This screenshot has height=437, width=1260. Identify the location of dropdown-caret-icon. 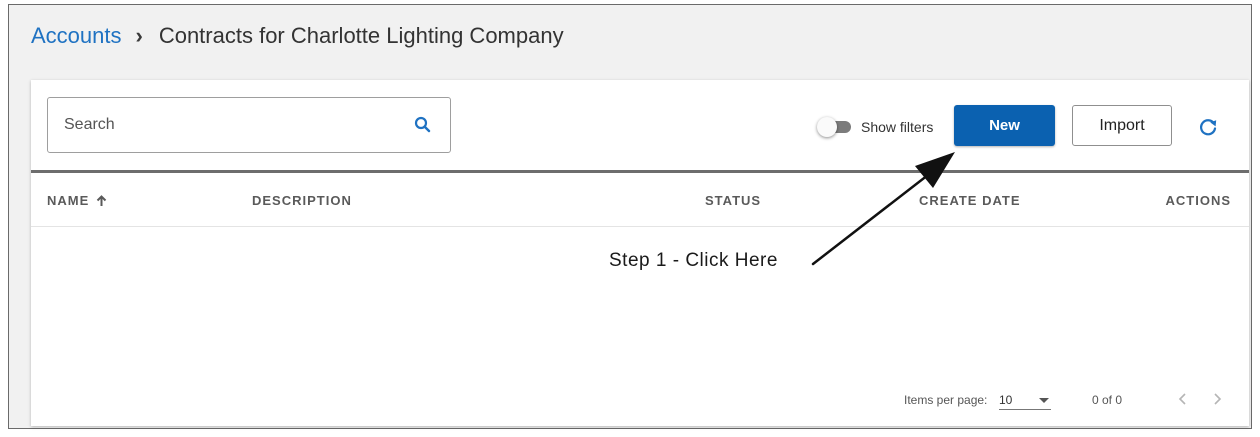
(1044, 400).